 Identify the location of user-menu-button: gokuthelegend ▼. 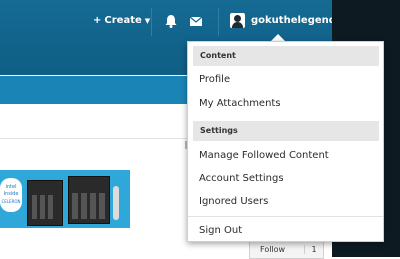
(288, 20).